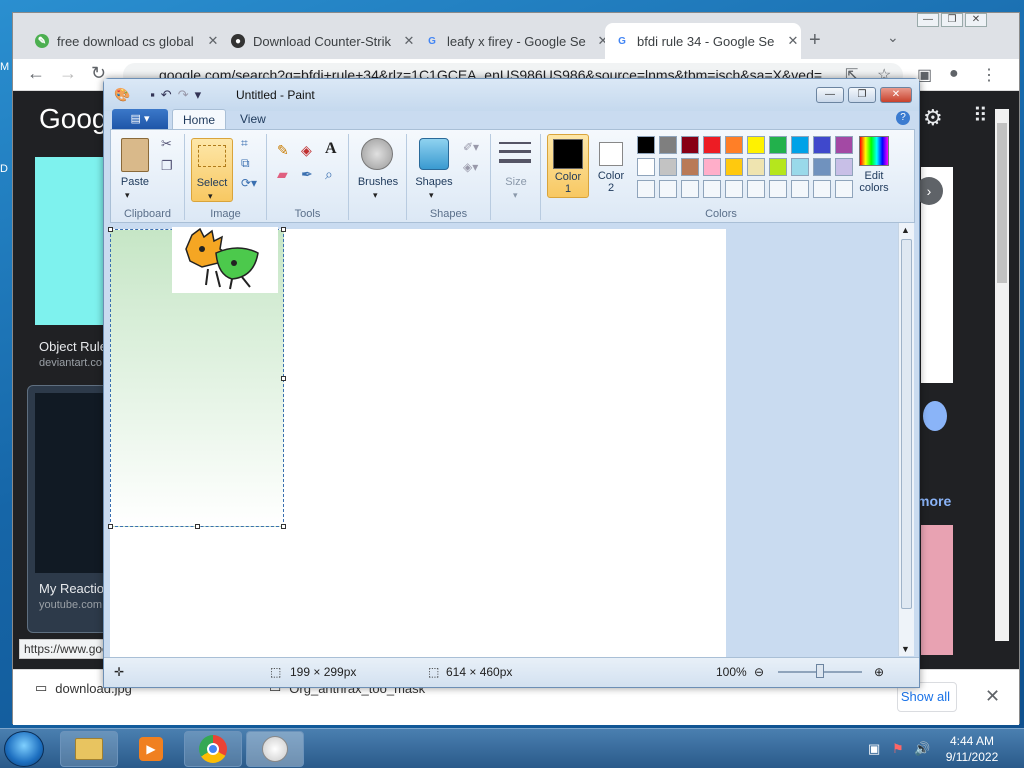 Image resolution: width=1024 pixels, height=768 pixels. What do you see at coordinates (862, 95) in the screenshot?
I see `paint-maximize-icon: ❐` at bounding box center [862, 95].